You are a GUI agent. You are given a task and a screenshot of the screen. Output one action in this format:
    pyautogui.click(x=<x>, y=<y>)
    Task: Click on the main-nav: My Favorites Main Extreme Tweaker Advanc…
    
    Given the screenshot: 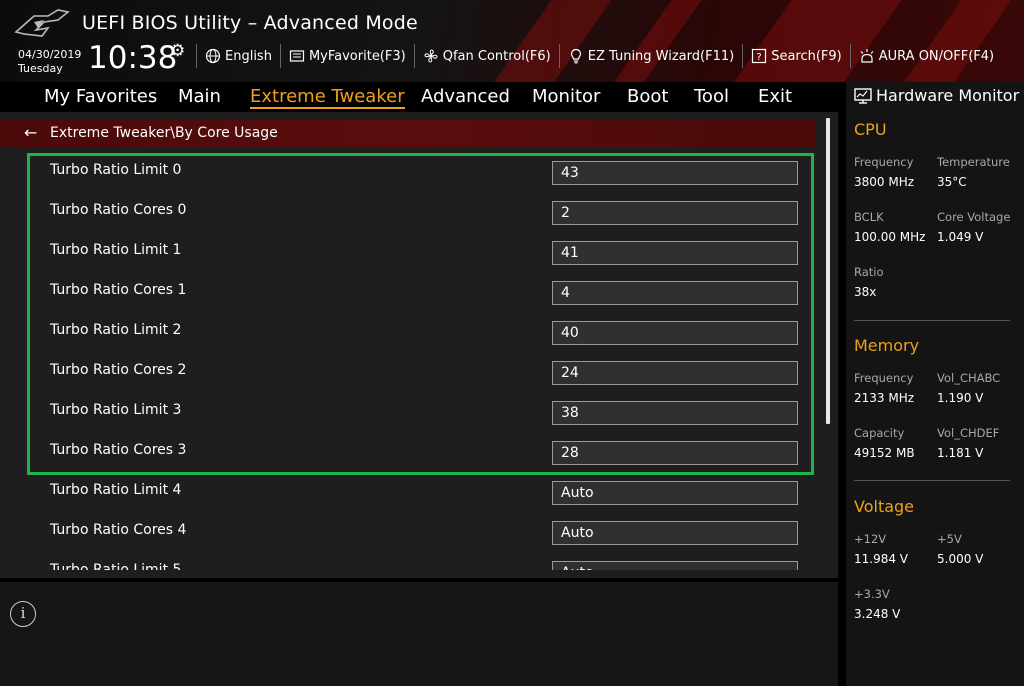 What is the action you would take?
    pyautogui.click(x=419, y=97)
    